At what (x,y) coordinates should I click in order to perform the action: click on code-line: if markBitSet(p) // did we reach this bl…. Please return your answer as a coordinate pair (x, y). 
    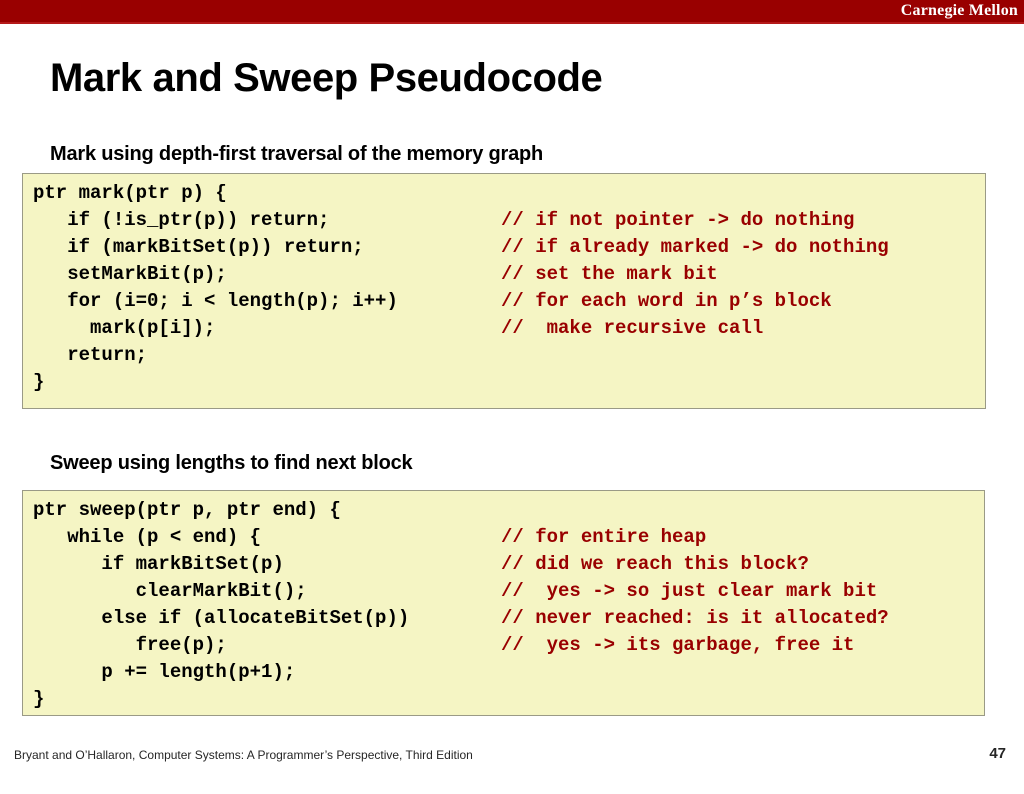
    Looking at the image, I should click on (503, 564).